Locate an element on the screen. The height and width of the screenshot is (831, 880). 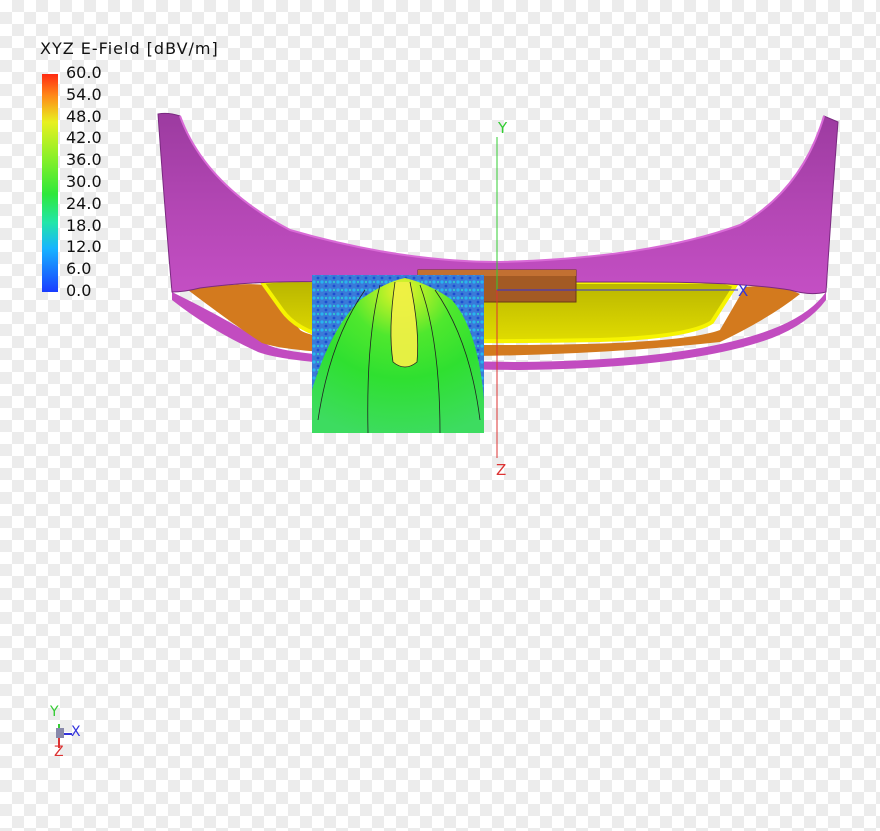
field-cut-plane is located at coordinates (398, 354).